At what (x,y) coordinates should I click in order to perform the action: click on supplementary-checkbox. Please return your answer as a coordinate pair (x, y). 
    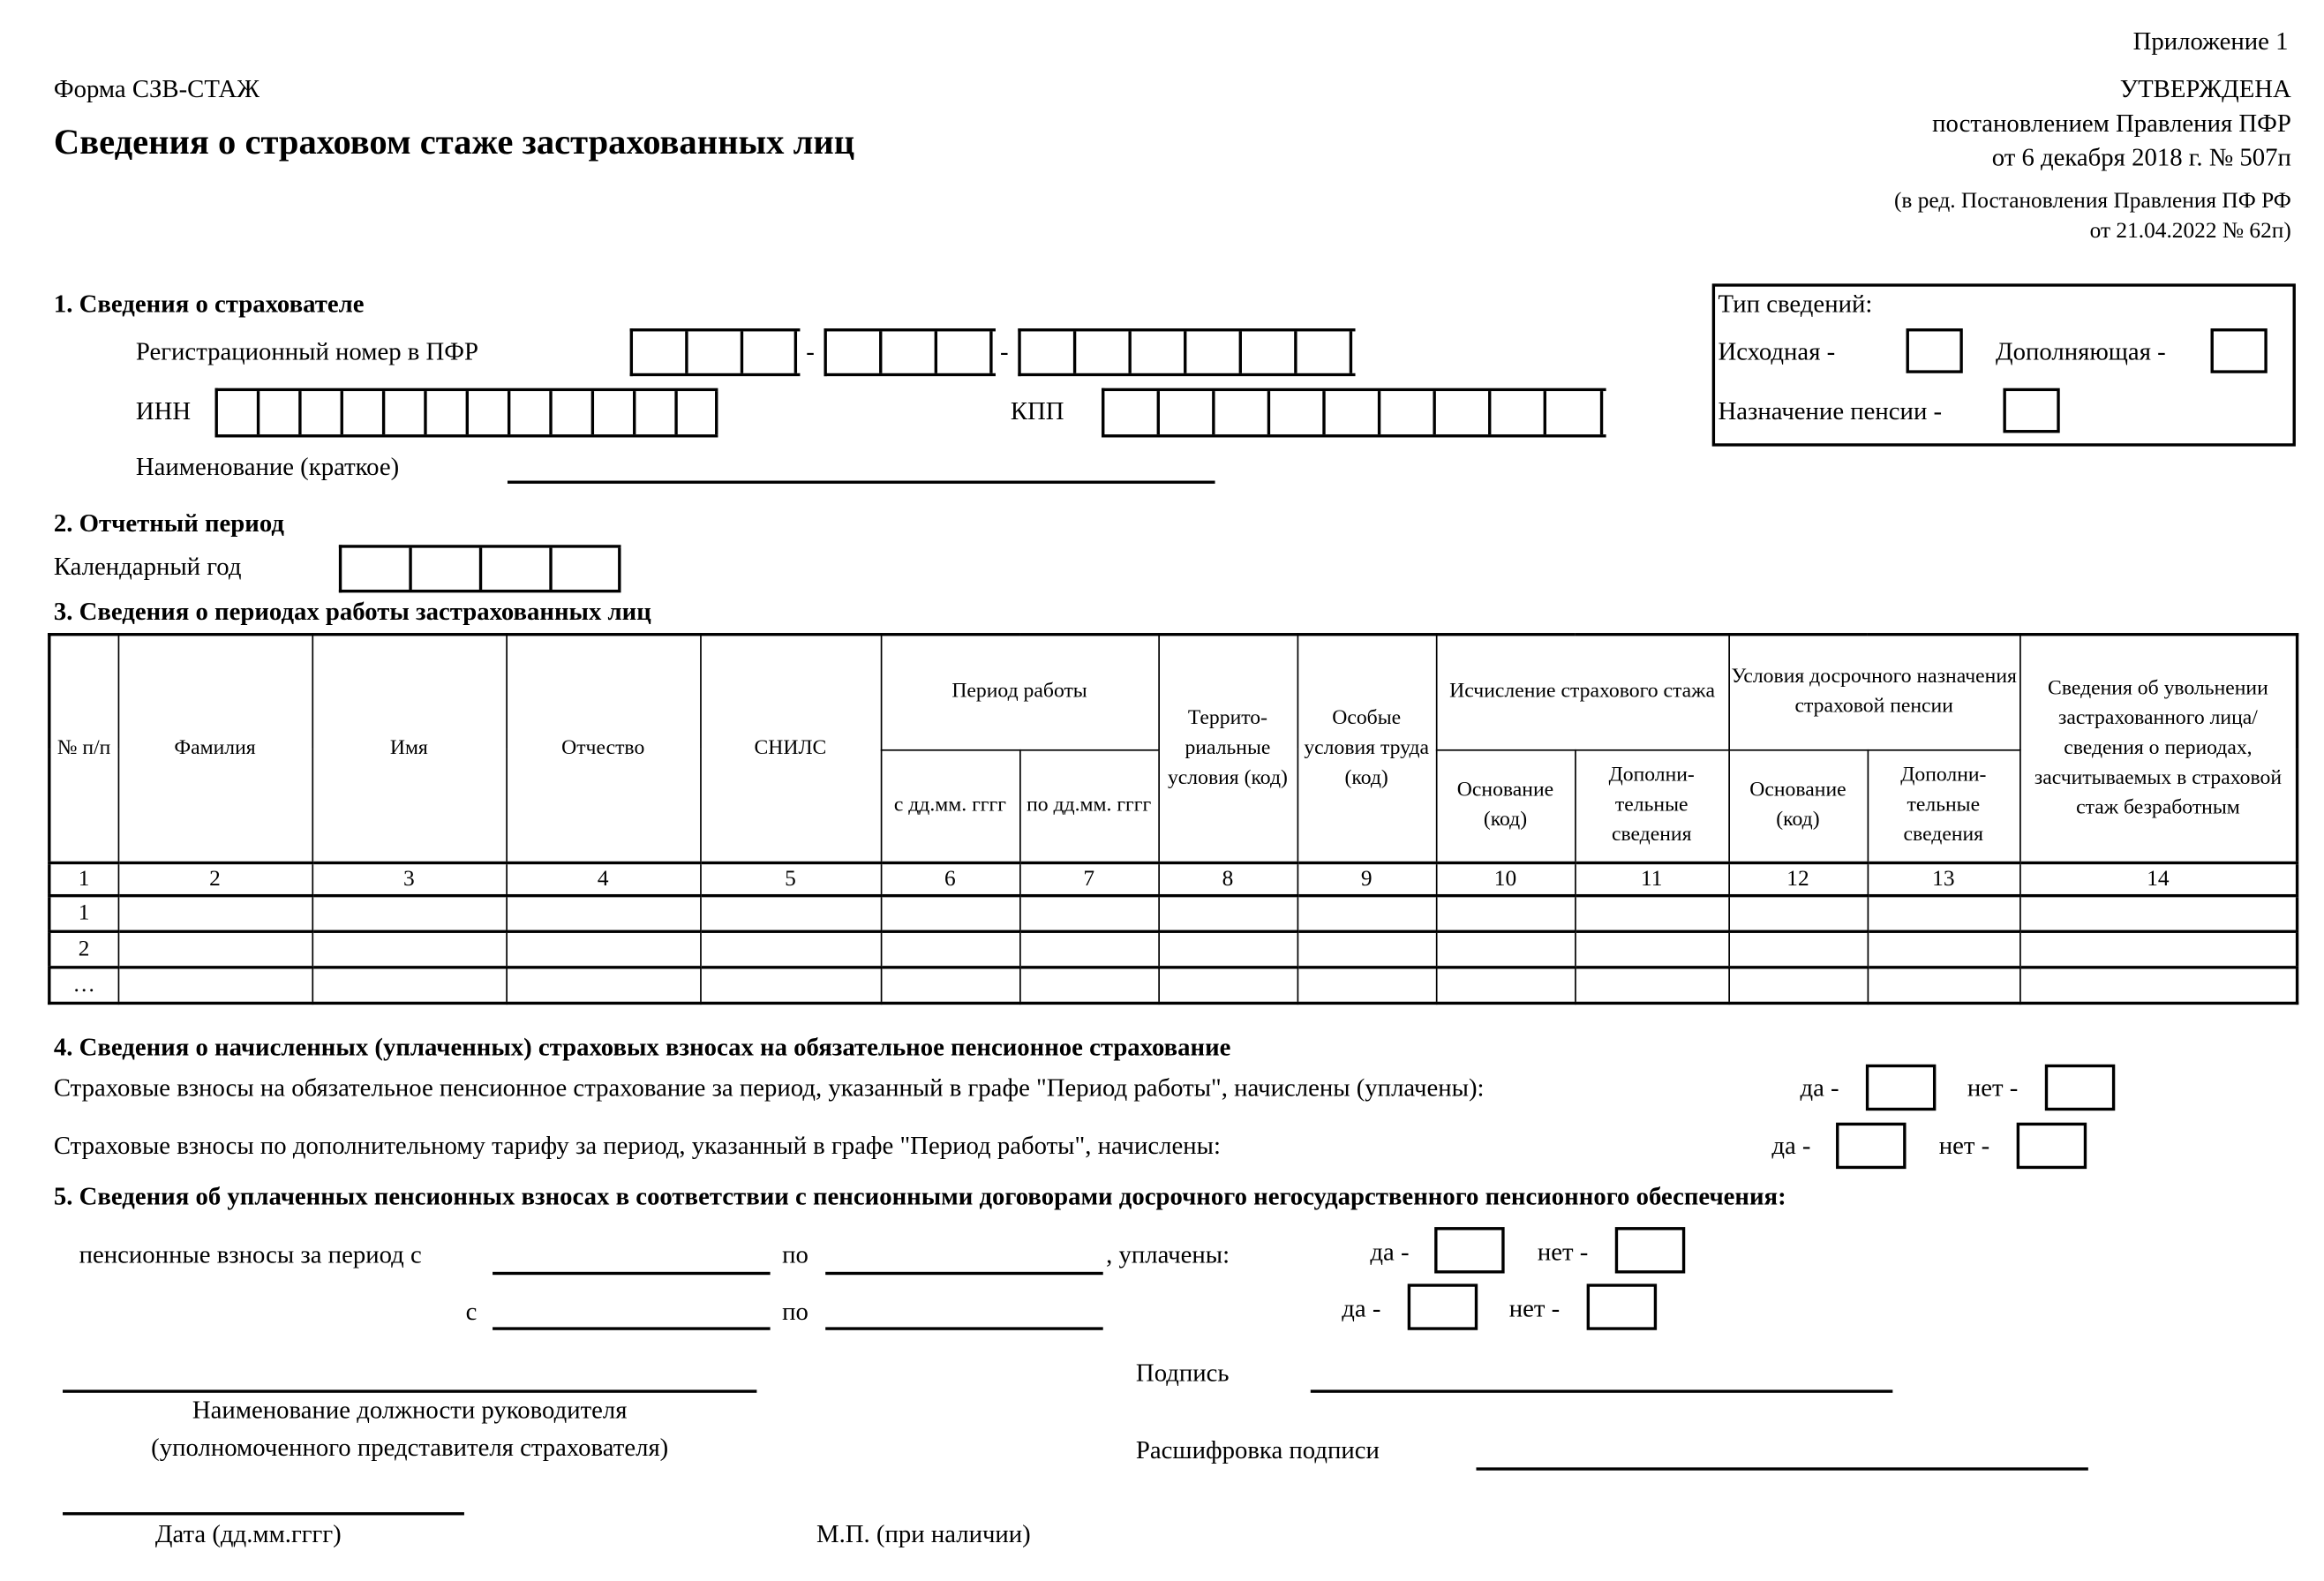
    Looking at the image, I should click on (2239, 350).